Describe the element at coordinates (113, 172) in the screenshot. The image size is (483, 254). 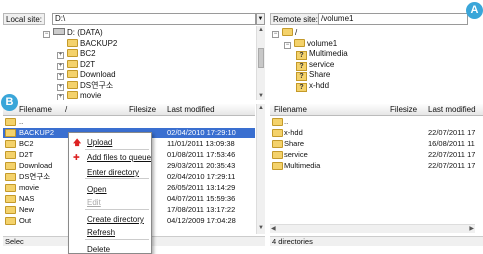
I see `menu-item-label: Enter directory` at that location.